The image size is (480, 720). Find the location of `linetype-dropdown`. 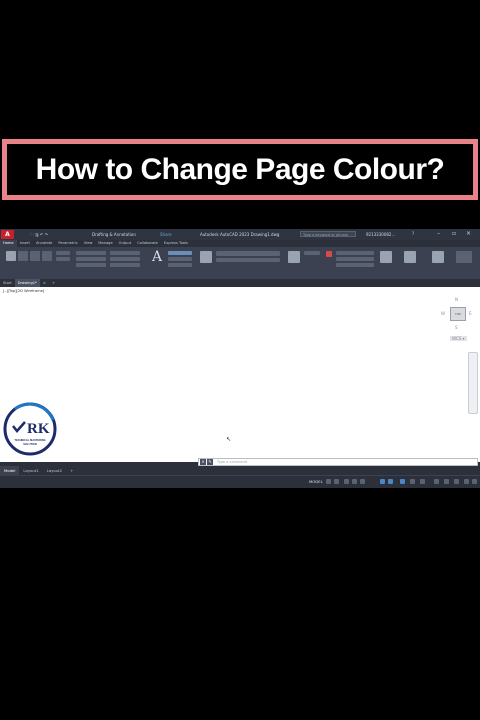

linetype-dropdown is located at coordinates (355, 259).